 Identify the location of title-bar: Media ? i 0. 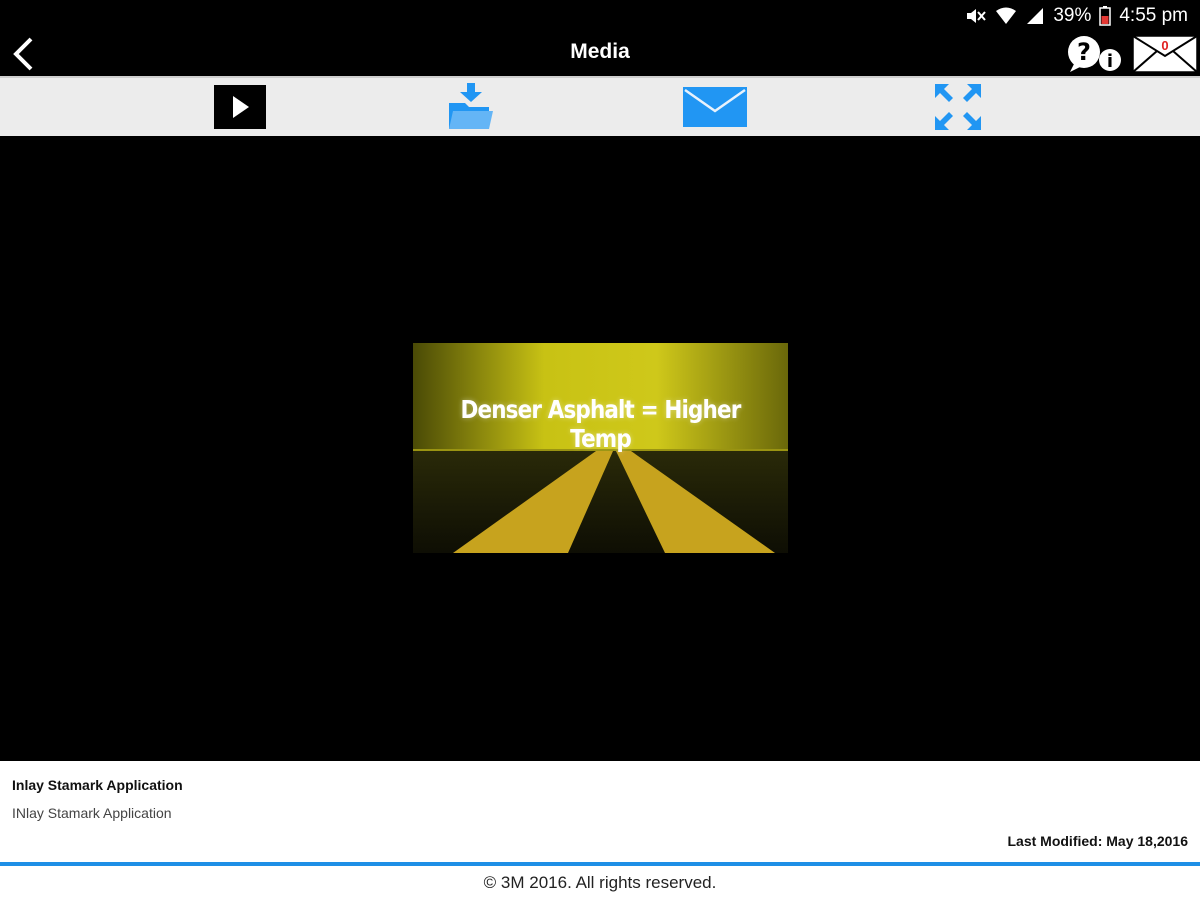
(600, 54).